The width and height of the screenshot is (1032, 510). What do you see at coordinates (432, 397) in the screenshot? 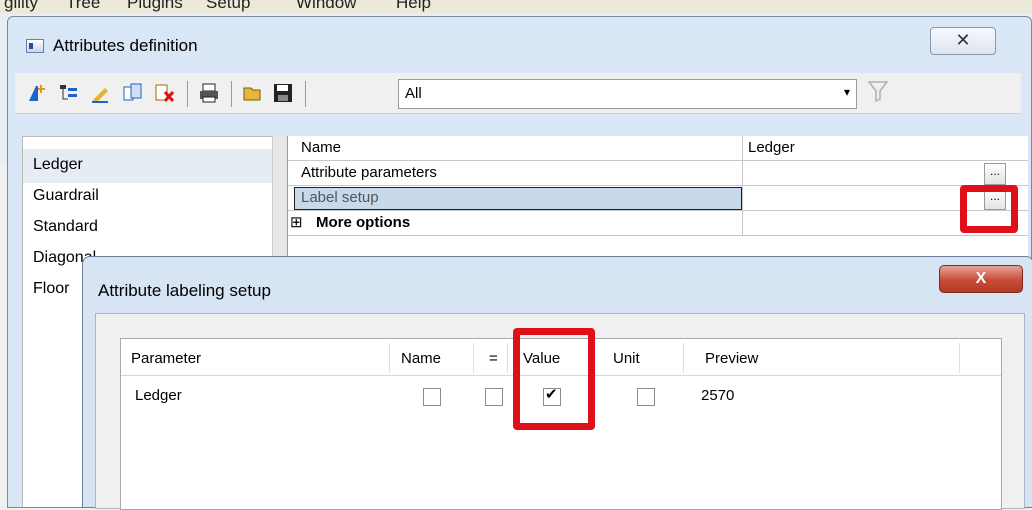
I see `name-checkbox` at bounding box center [432, 397].